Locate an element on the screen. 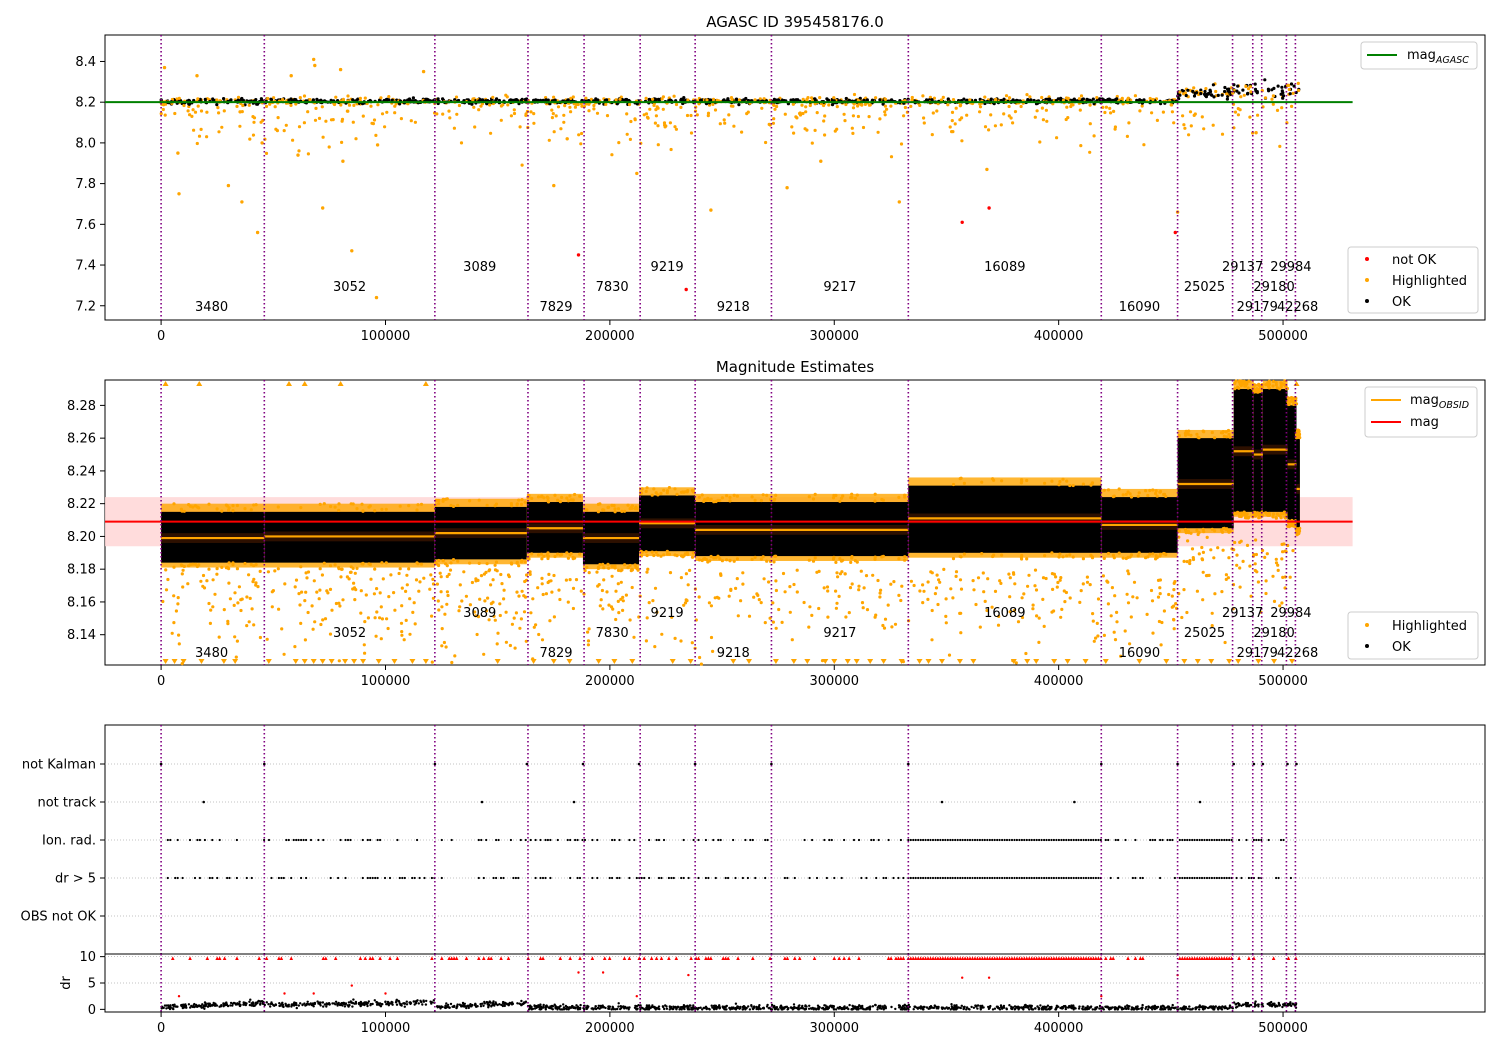 This screenshot has width=1500, height=1050. obsid-label: 42268 is located at coordinates (1297, 307).